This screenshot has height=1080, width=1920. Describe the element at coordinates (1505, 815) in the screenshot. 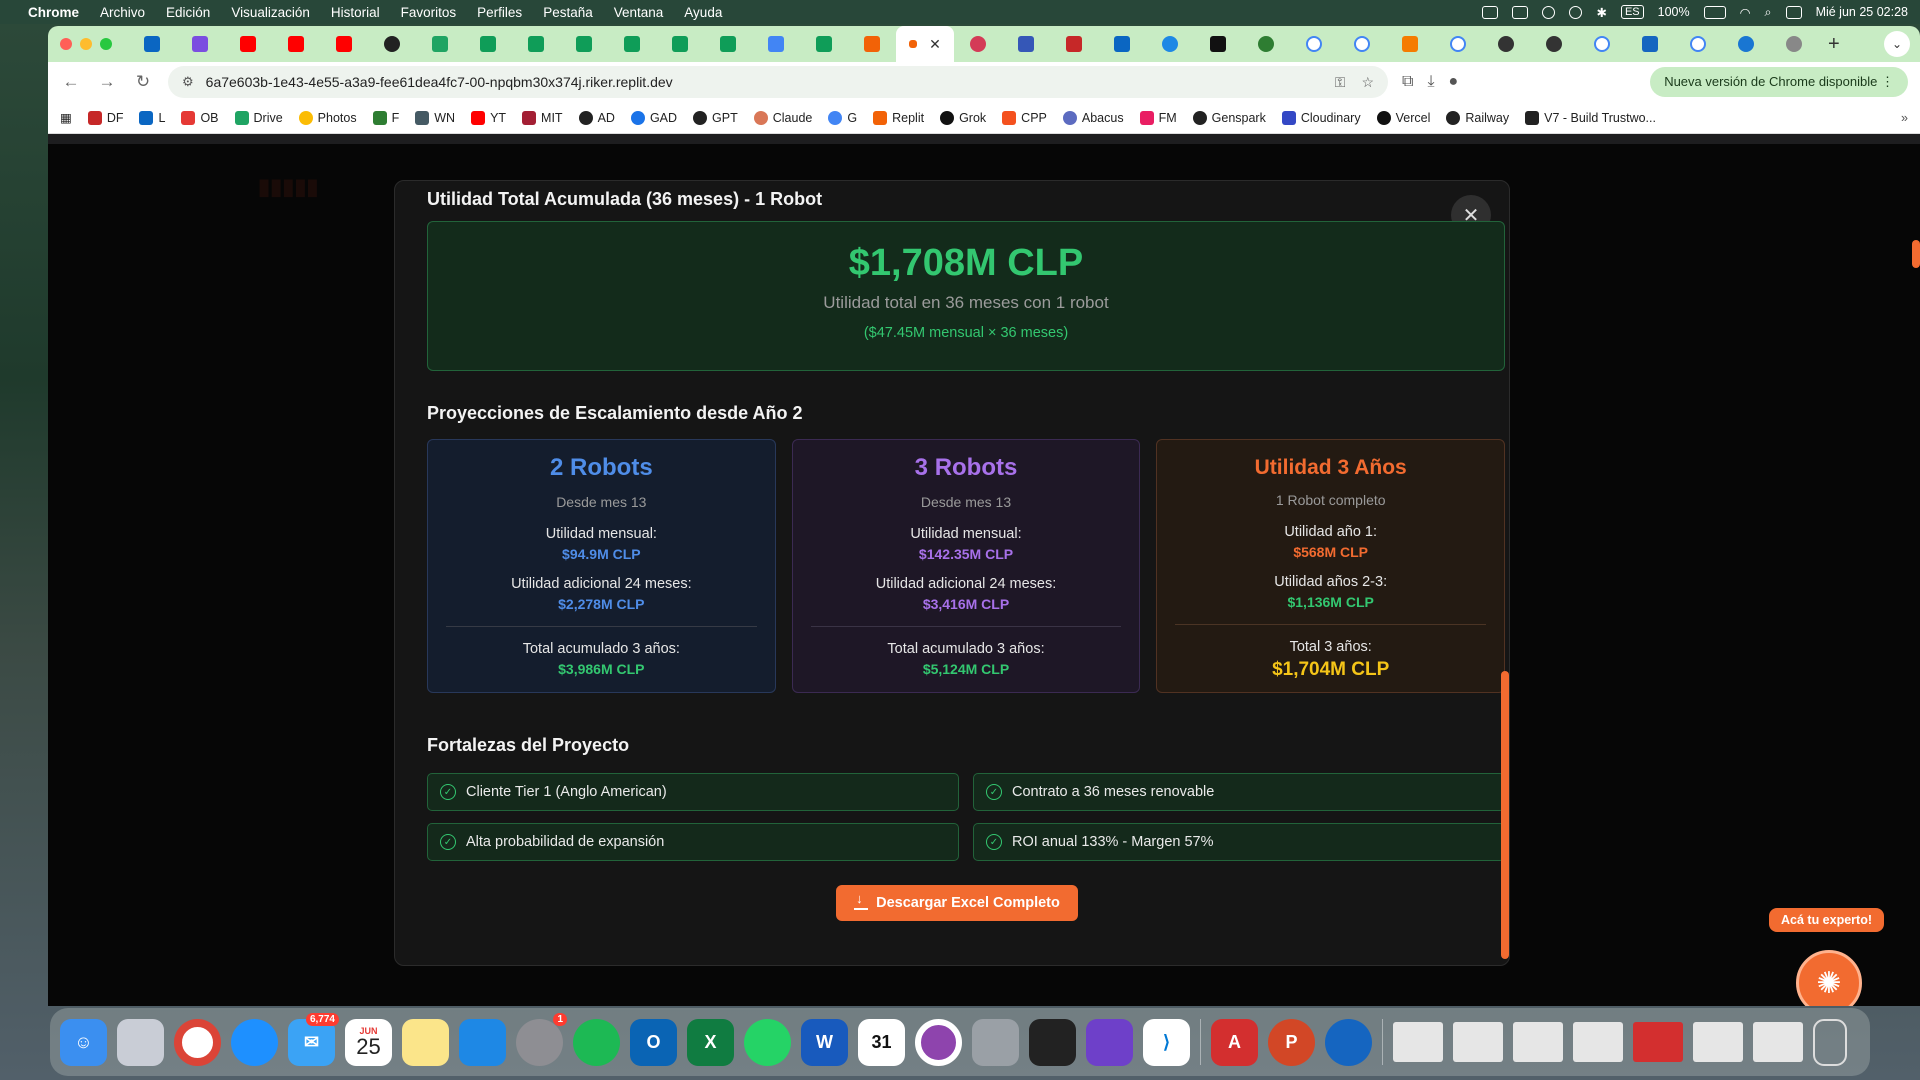

I see `modal-scrollbar-thumb` at that location.